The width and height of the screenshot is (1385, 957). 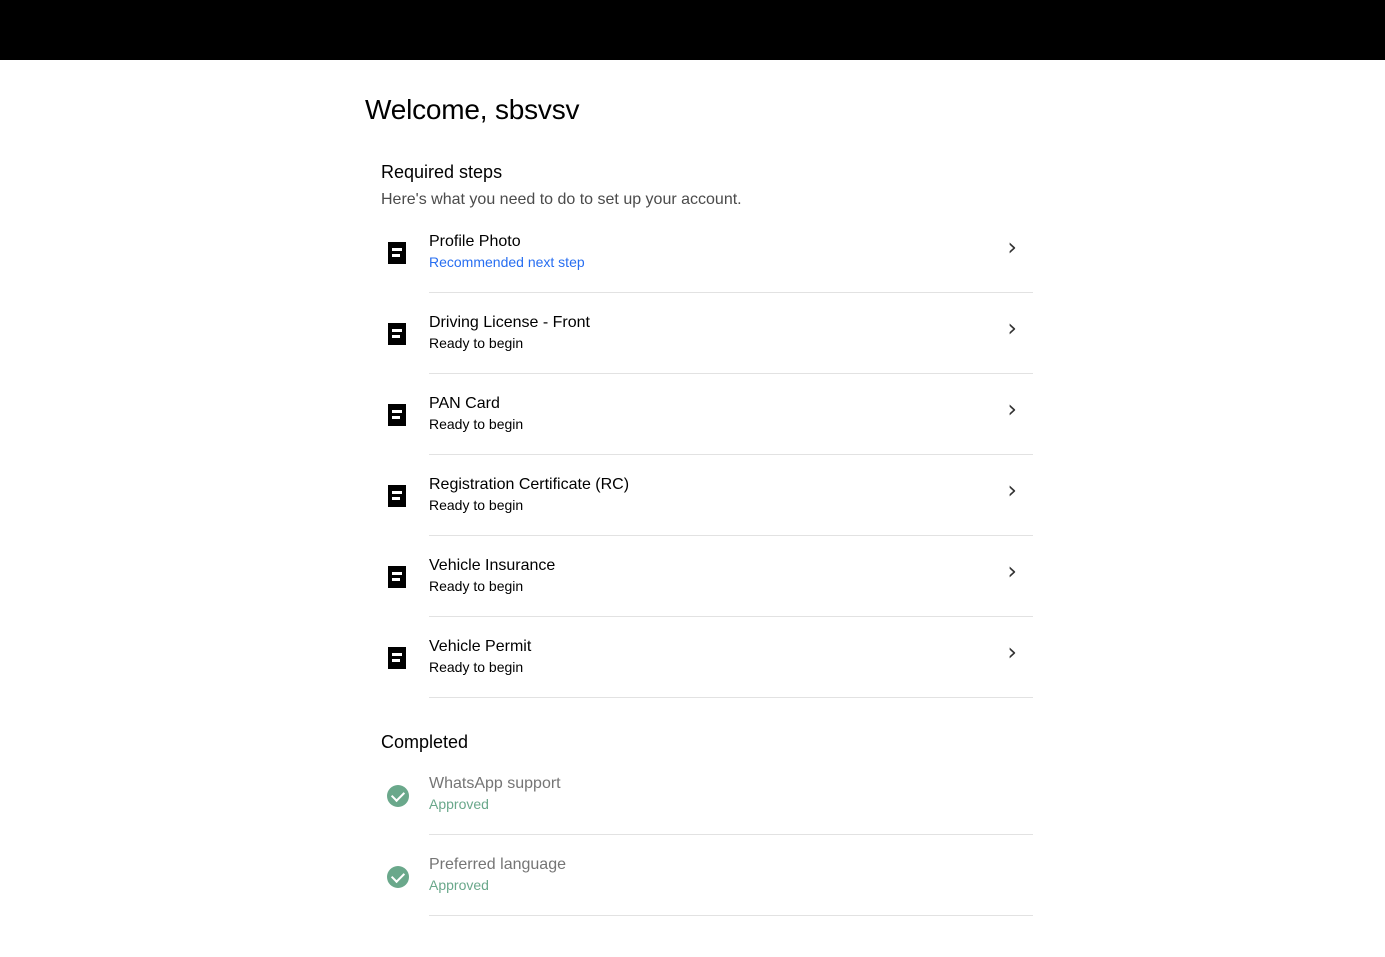 I want to click on page-title: Welcome, sbsvsv, so click(x=472, y=109).